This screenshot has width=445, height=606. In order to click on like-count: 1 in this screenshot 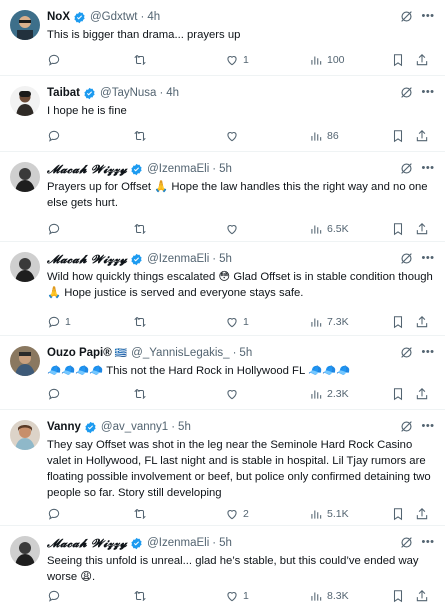, I will do `click(246, 596)`.